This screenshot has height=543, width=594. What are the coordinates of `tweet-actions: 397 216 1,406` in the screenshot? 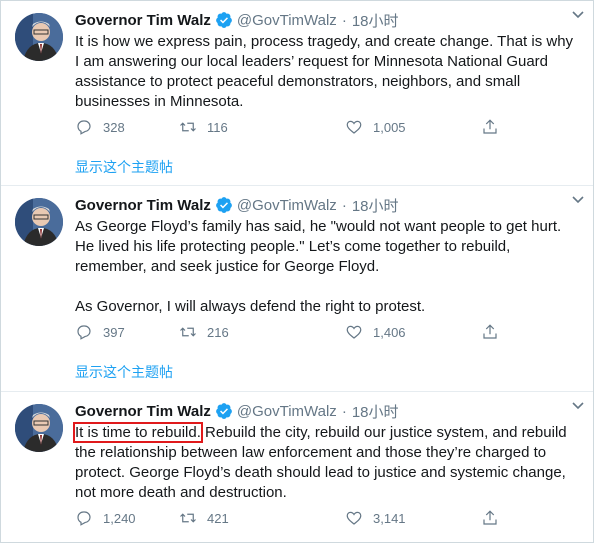 It's located at (295, 334).